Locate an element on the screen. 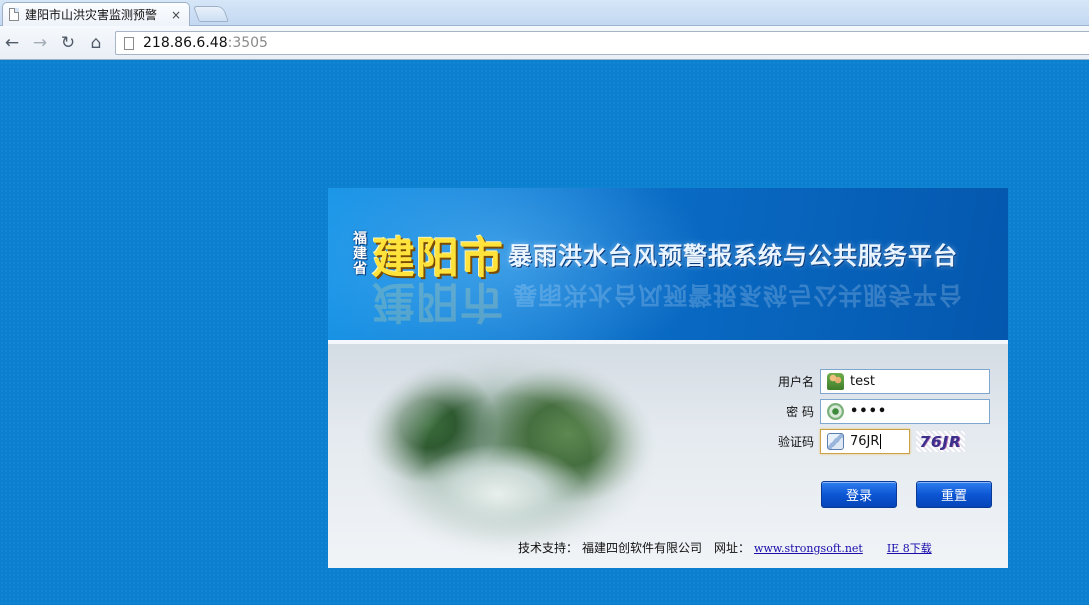 This screenshot has width=1089, height=605. scenery-image is located at coordinates (508, 456).